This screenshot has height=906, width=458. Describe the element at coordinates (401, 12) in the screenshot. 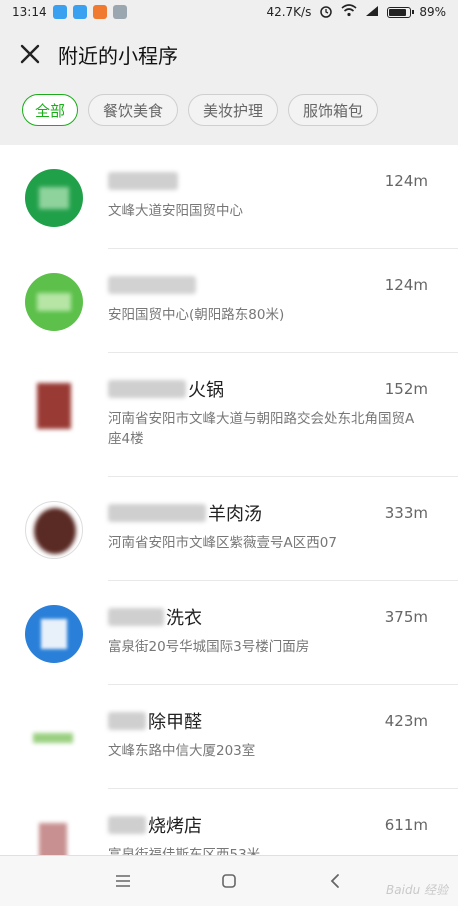

I see `battery-icon` at that location.